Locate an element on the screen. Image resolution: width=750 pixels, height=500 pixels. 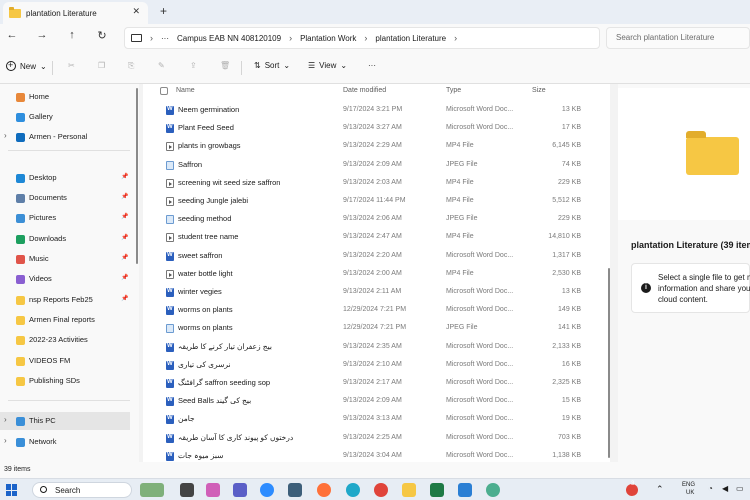
sidebar-item-2022-23-activities: 2022-23 Activities is located at coordinates (65, 340).